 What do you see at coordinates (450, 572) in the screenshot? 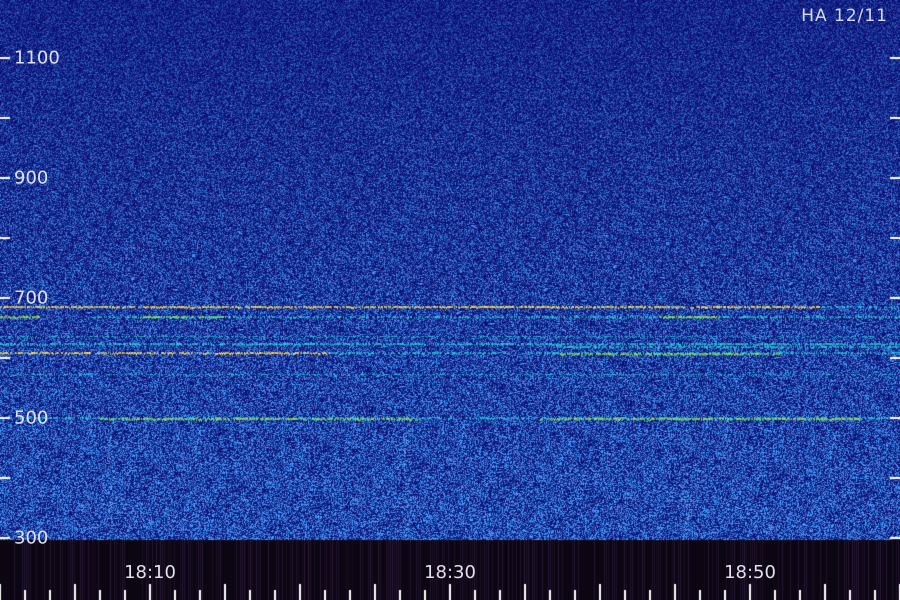
I see `x-tick-label-1830: 18:30` at bounding box center [450, 572].